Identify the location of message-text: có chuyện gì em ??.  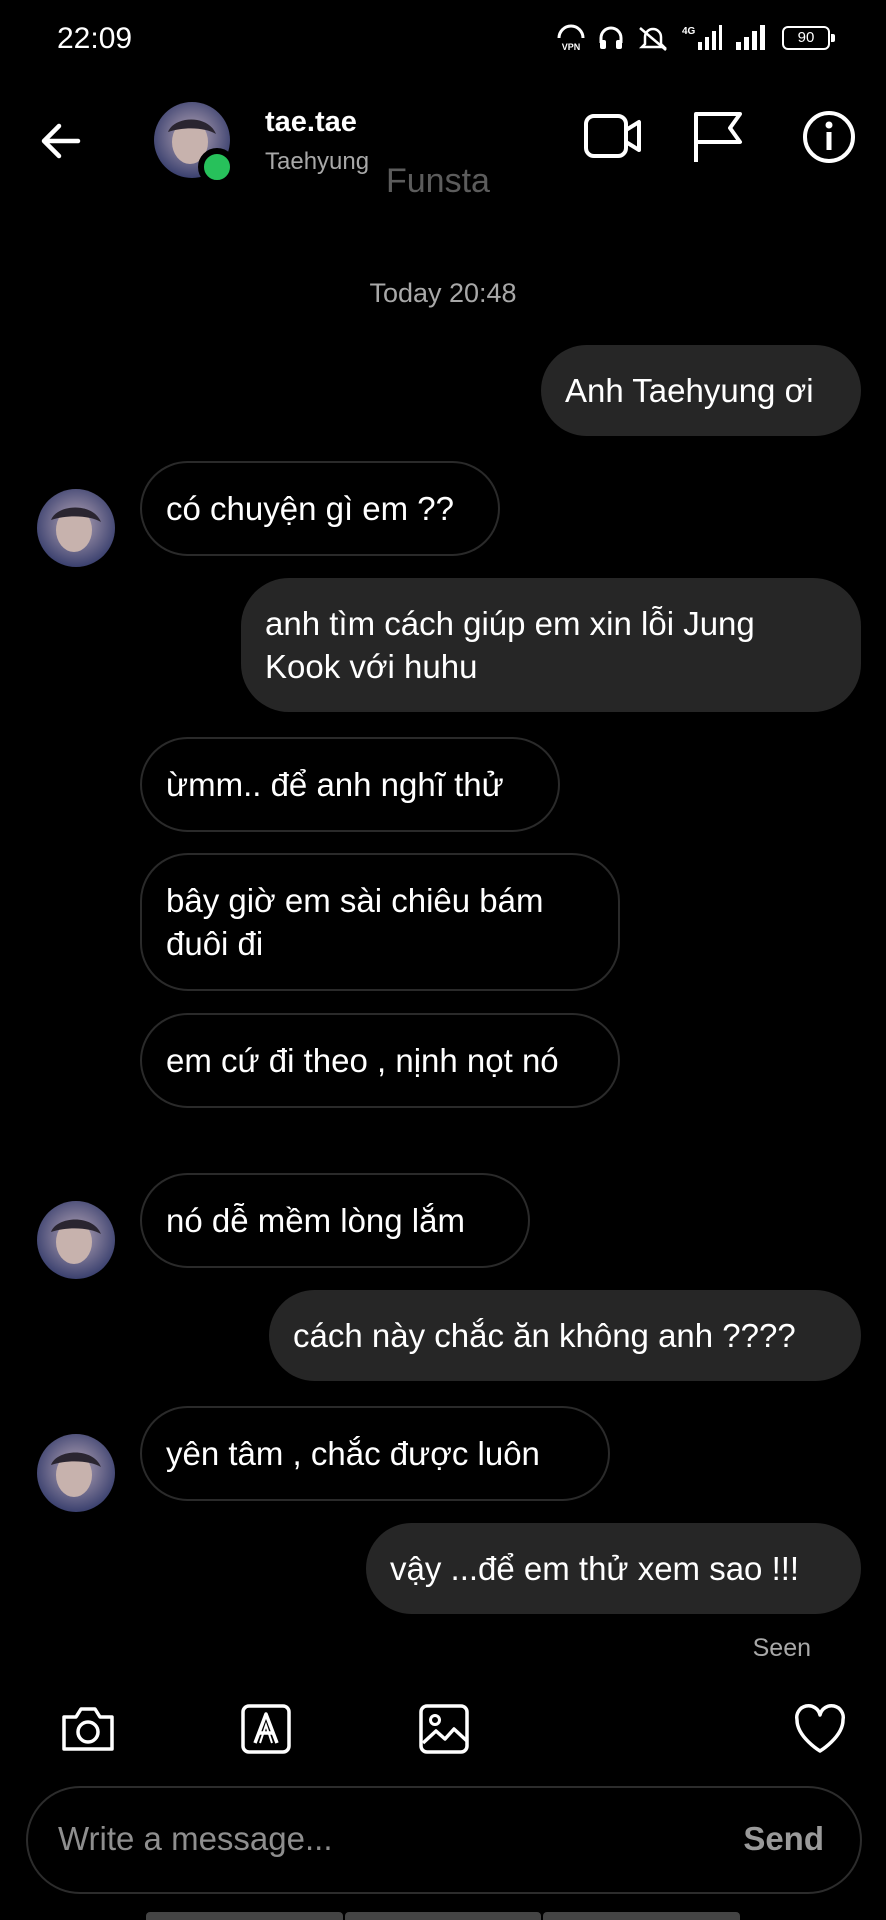
(310, 508).